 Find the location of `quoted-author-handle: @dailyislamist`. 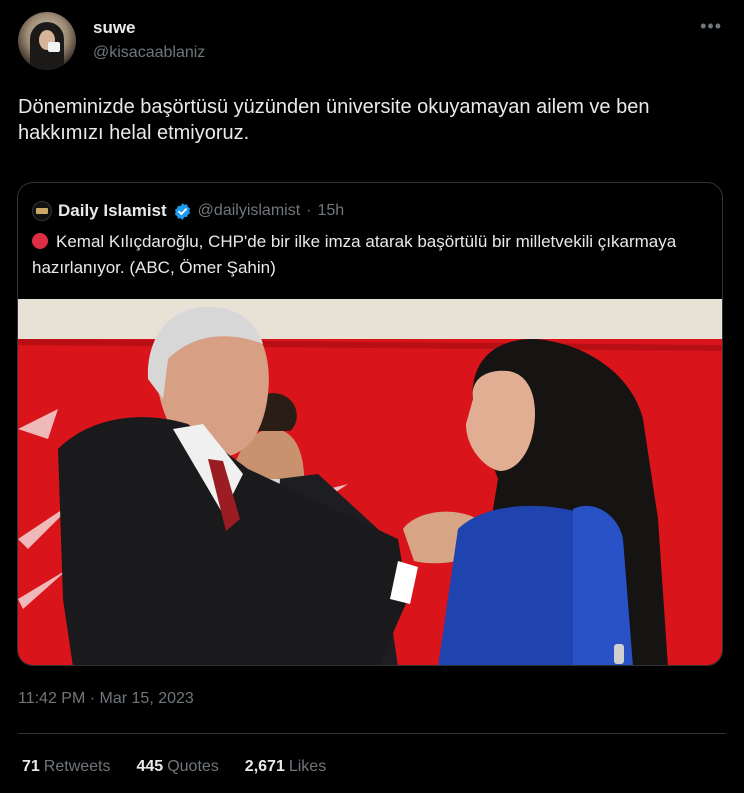

quoted-author-handle: @dailyislamist is located at coordinates (249, 211).